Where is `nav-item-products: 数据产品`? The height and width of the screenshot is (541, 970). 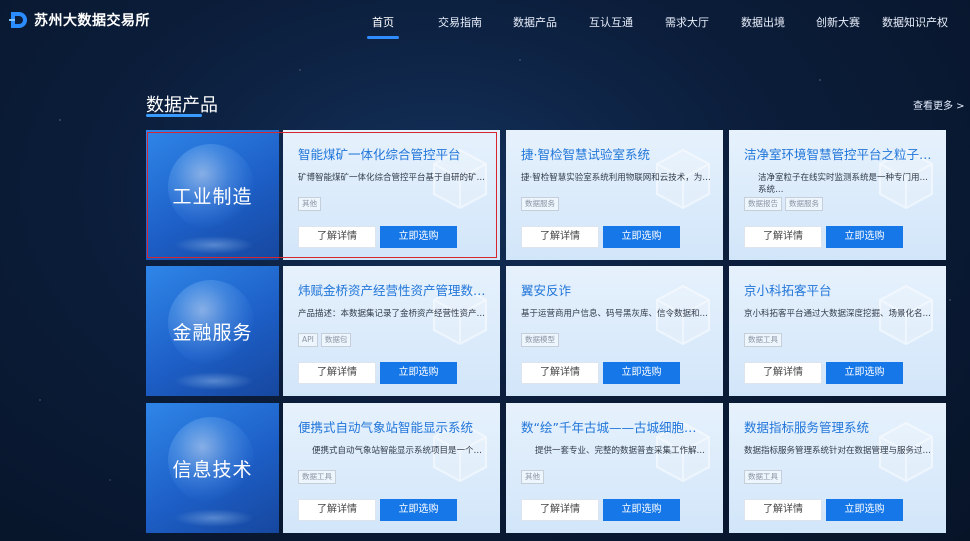
nav-item-products: 数据产品 is located at coordinates (535, 22).